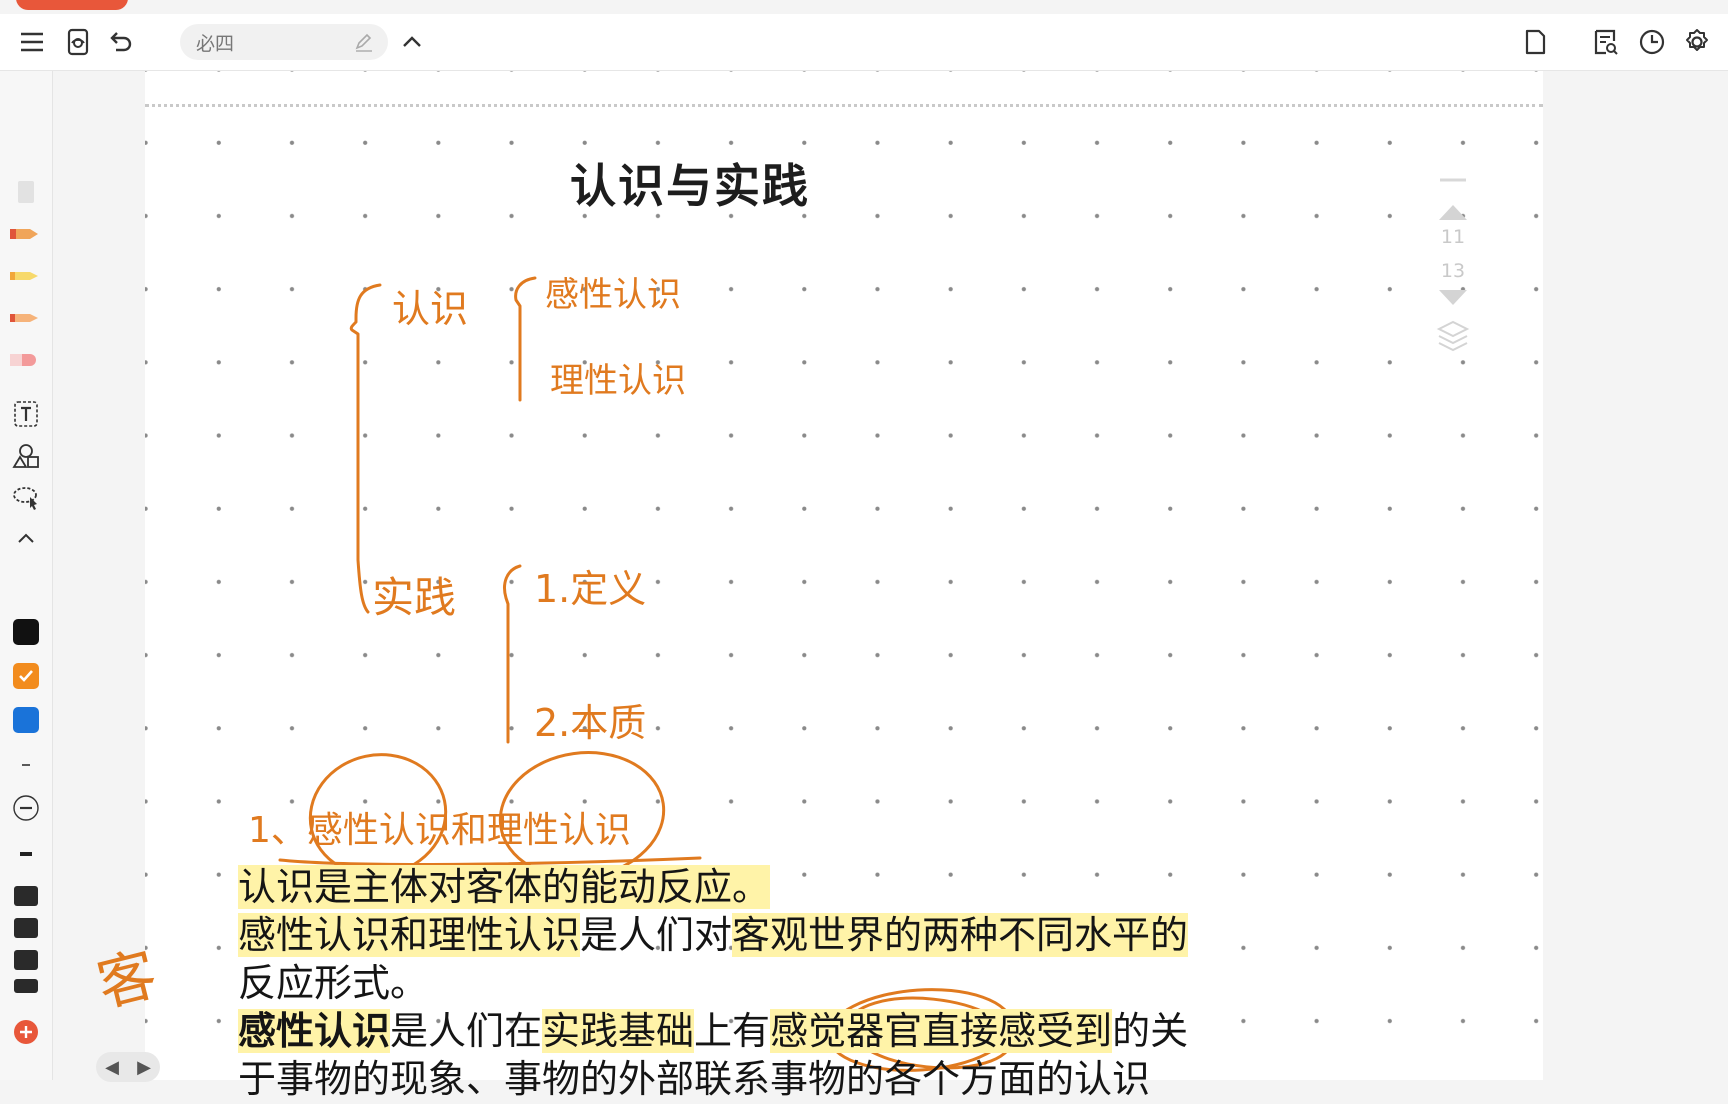 The width and height of the screenshot is (1728, 1104). I want to click on plain-text: 反应形式。, so click(333, 983).